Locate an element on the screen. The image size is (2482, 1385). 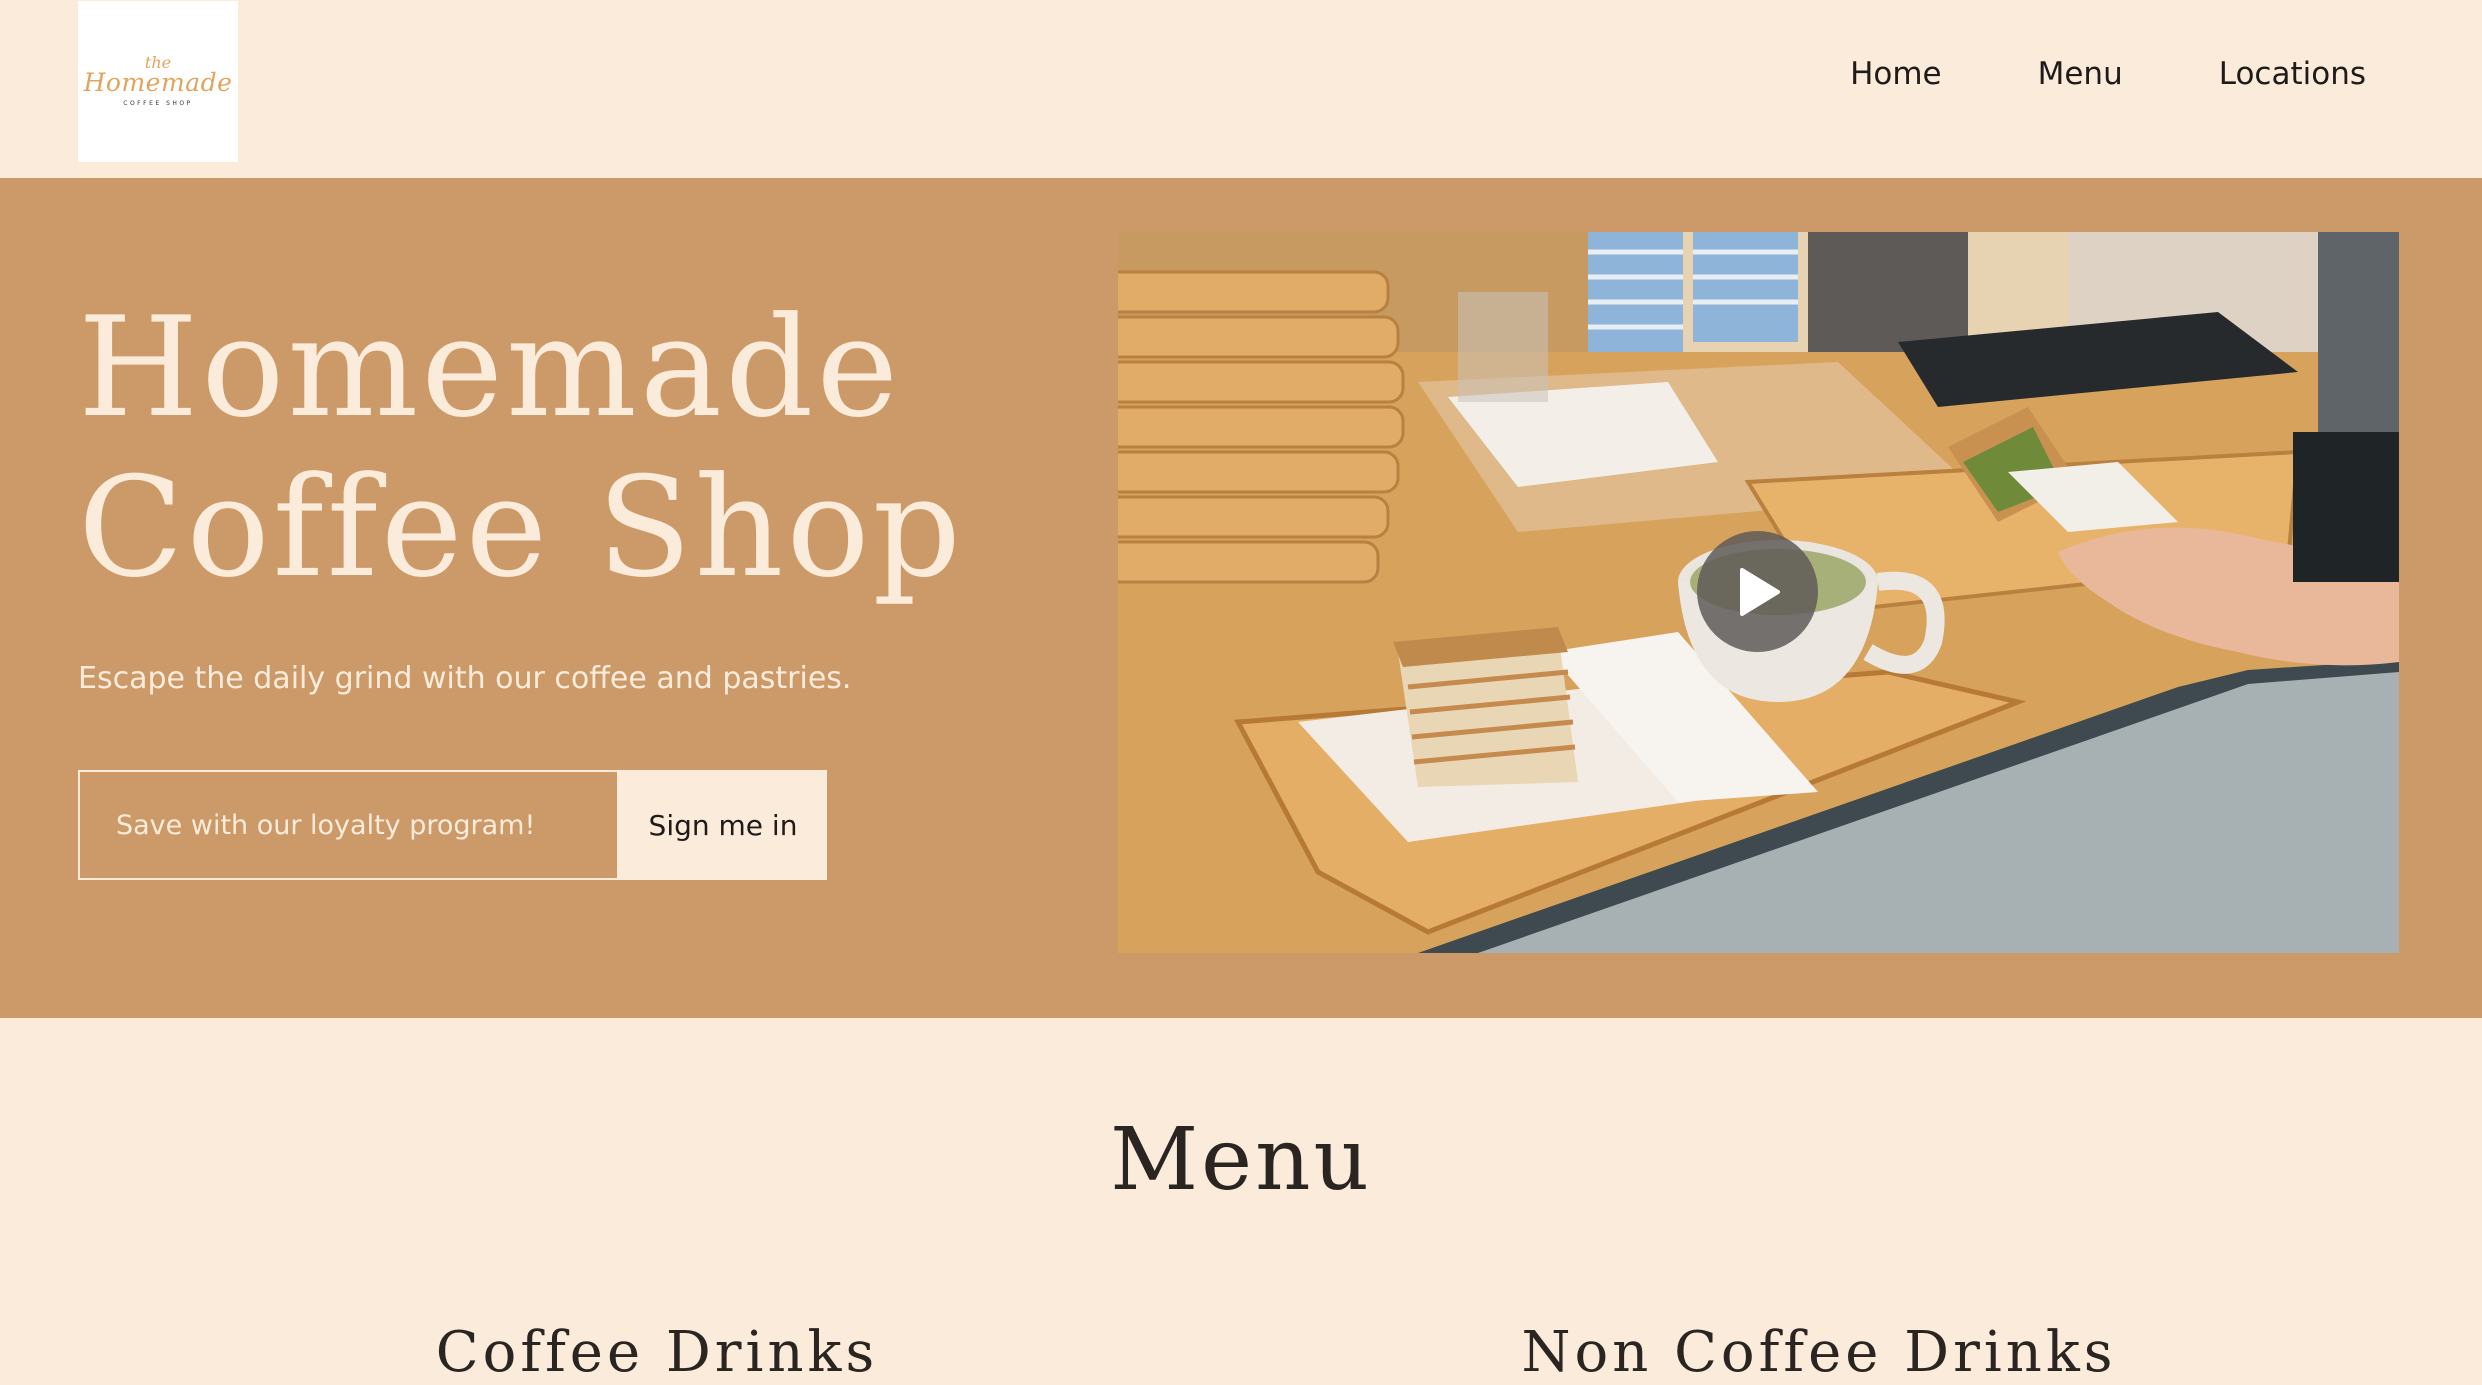
nav-locations-link: Locations is located at coordinates (2292, 74).